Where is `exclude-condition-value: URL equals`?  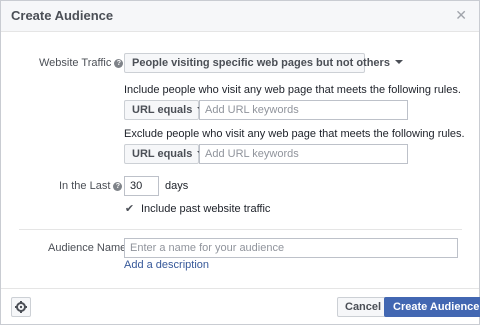 exclude-condition-value: URL equals is located at coordinates (162, 154).